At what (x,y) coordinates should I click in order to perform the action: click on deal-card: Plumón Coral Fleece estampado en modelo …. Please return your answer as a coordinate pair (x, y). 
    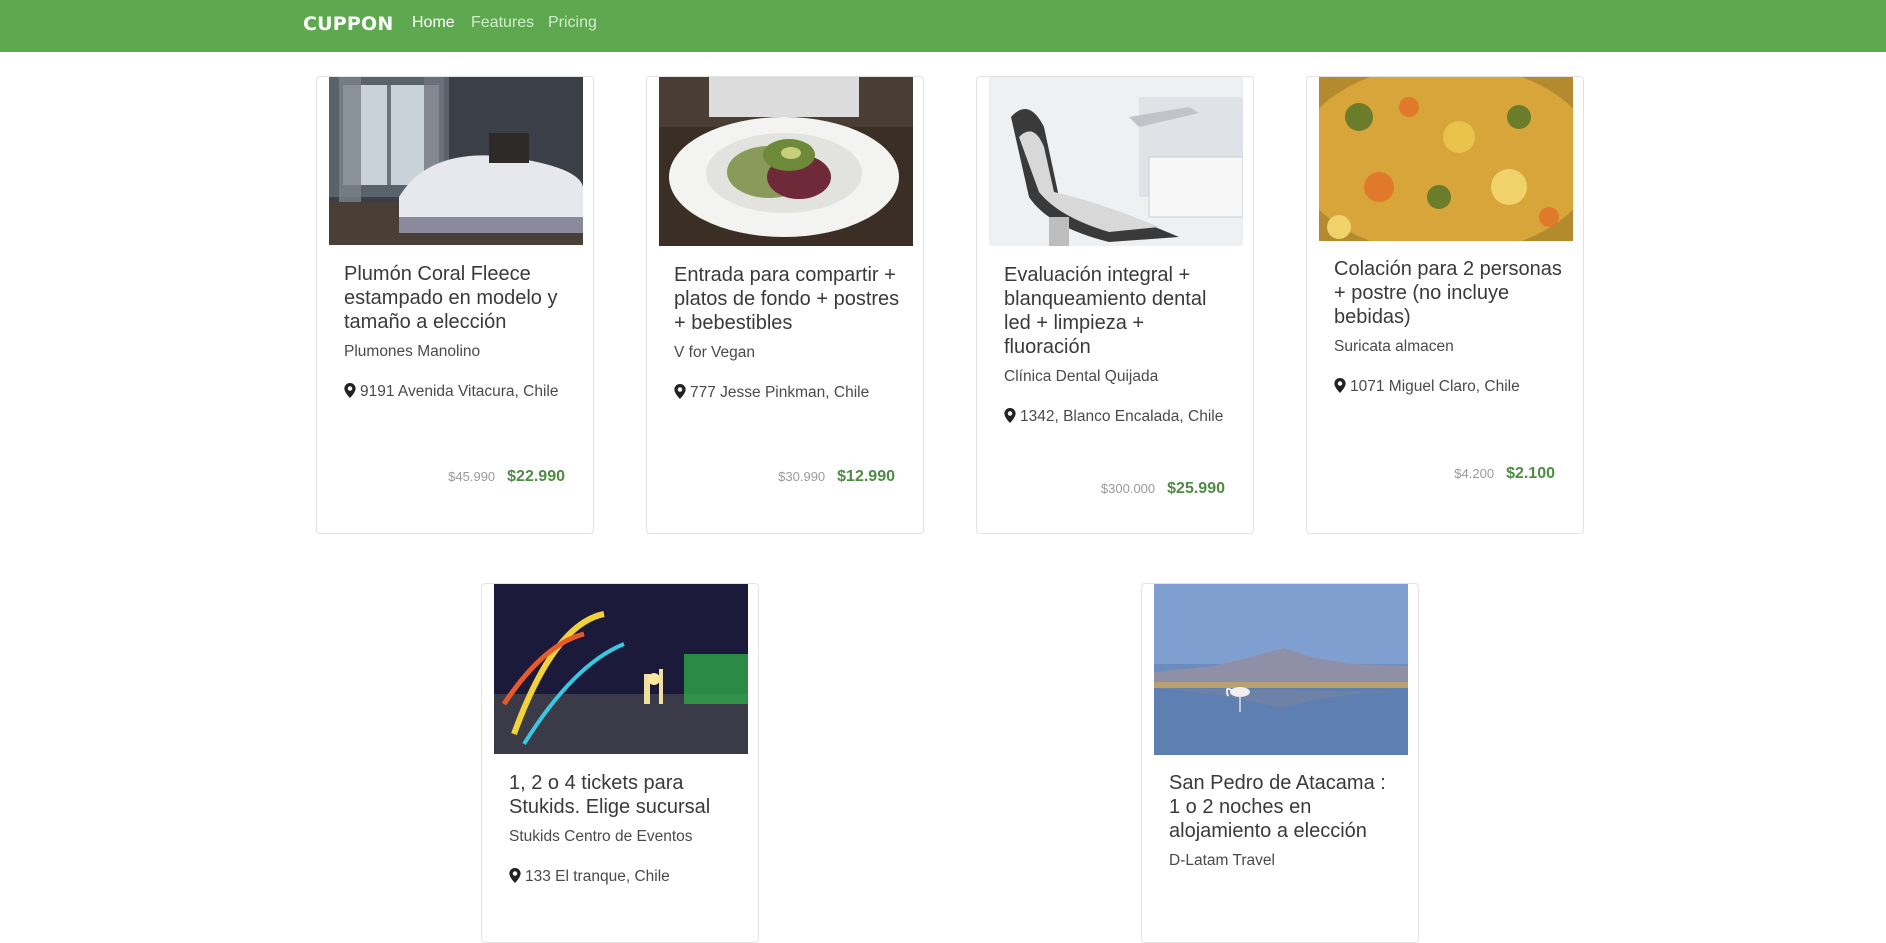
    Looking at the image, I should click on (455, 305).